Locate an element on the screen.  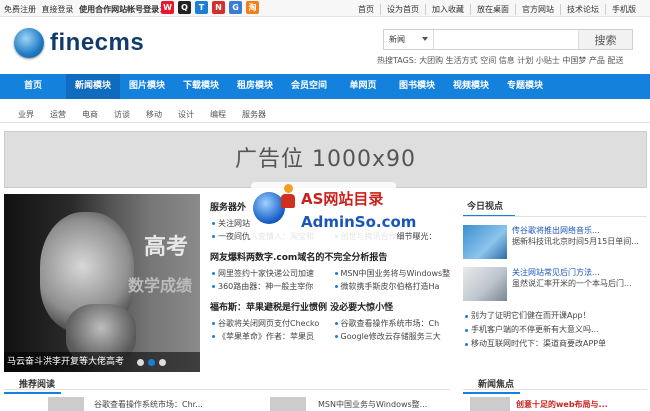
sub-nav: 业界 运营 电商 访谈 移动 设计 编程 服务器 is located at coordinates (325, 114).